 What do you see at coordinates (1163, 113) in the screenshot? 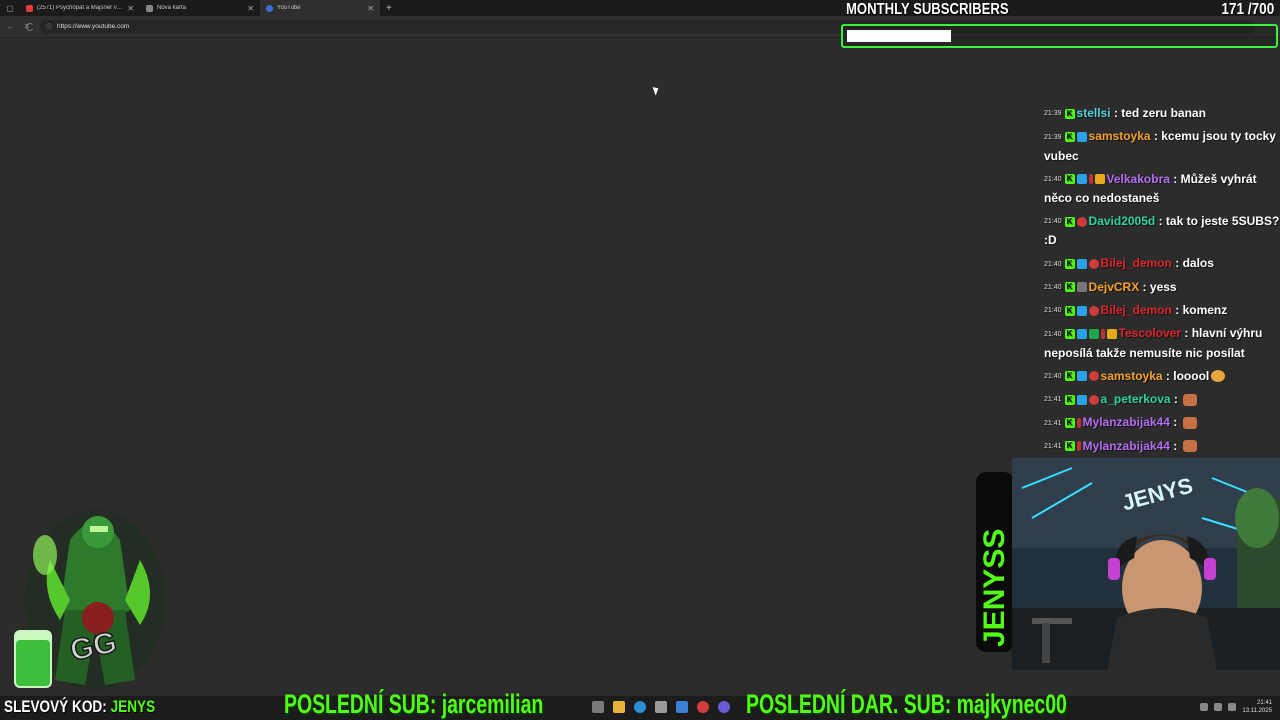
I see `chat-text: ted zeru banan` at bounding box center [1163, 113].